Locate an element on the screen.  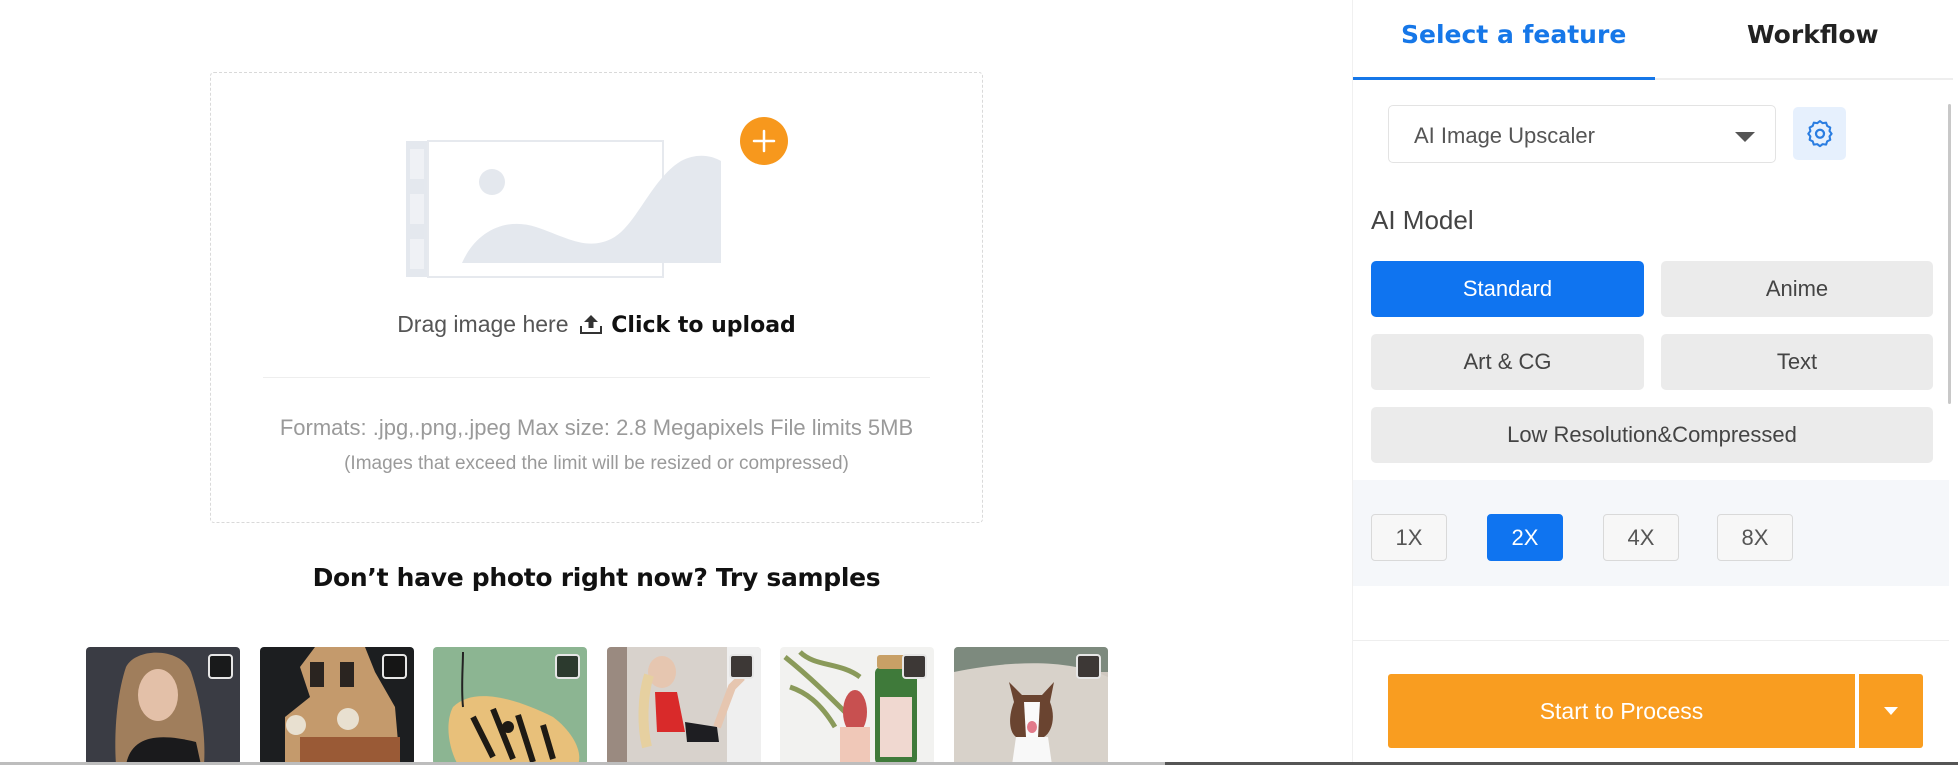
ai-model-label: AI Model is located at coordinates (1422, 220).